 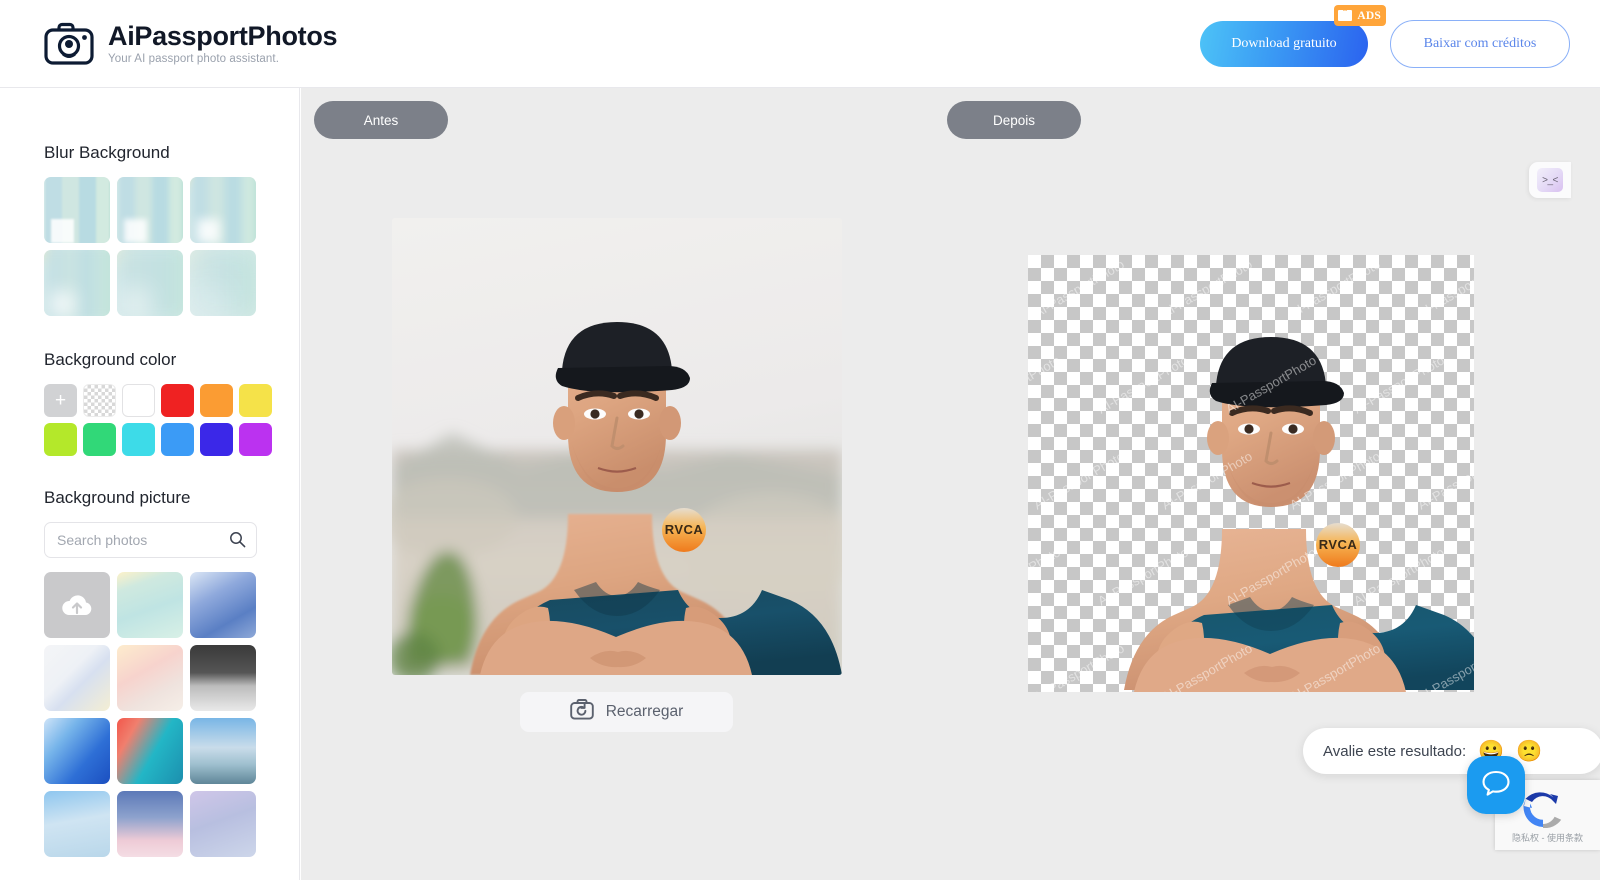 I want to click on background-picture-grid, so click(x=171, y=714).